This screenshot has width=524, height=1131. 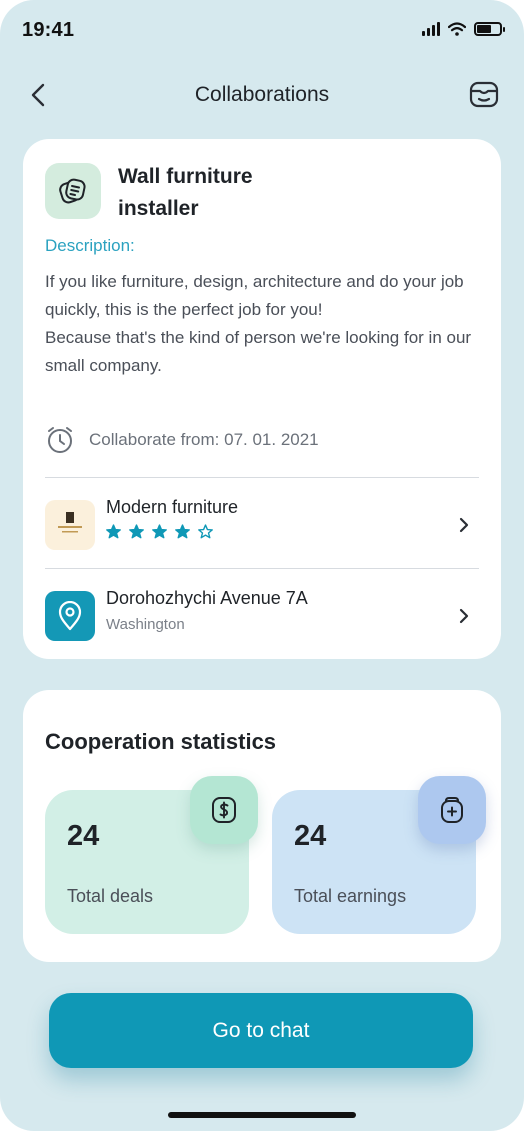 I want to click on location-tile, so click(x=70, y=616).